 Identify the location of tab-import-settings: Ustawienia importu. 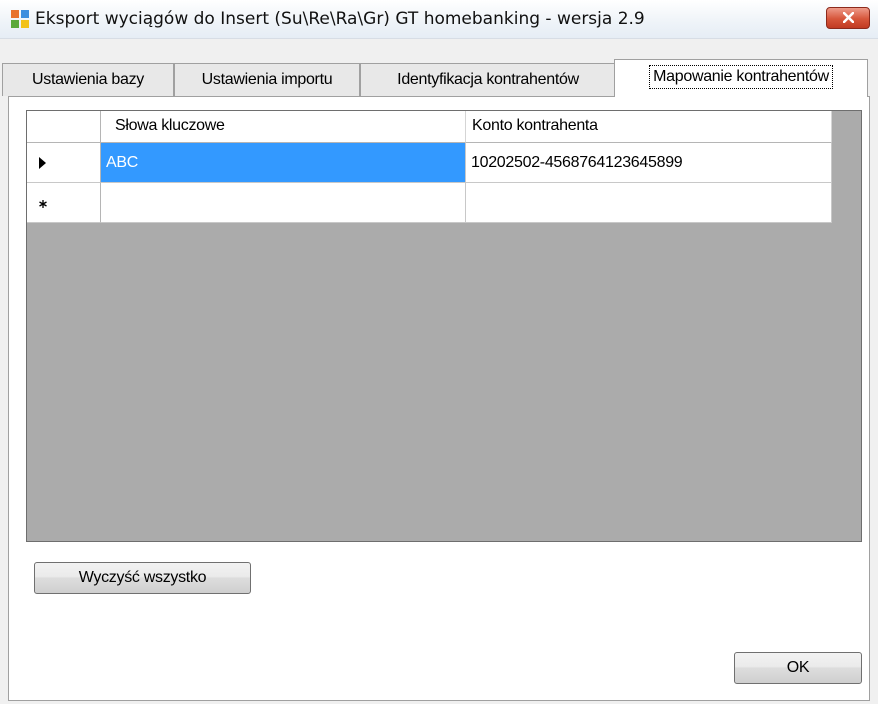
(267, 79).